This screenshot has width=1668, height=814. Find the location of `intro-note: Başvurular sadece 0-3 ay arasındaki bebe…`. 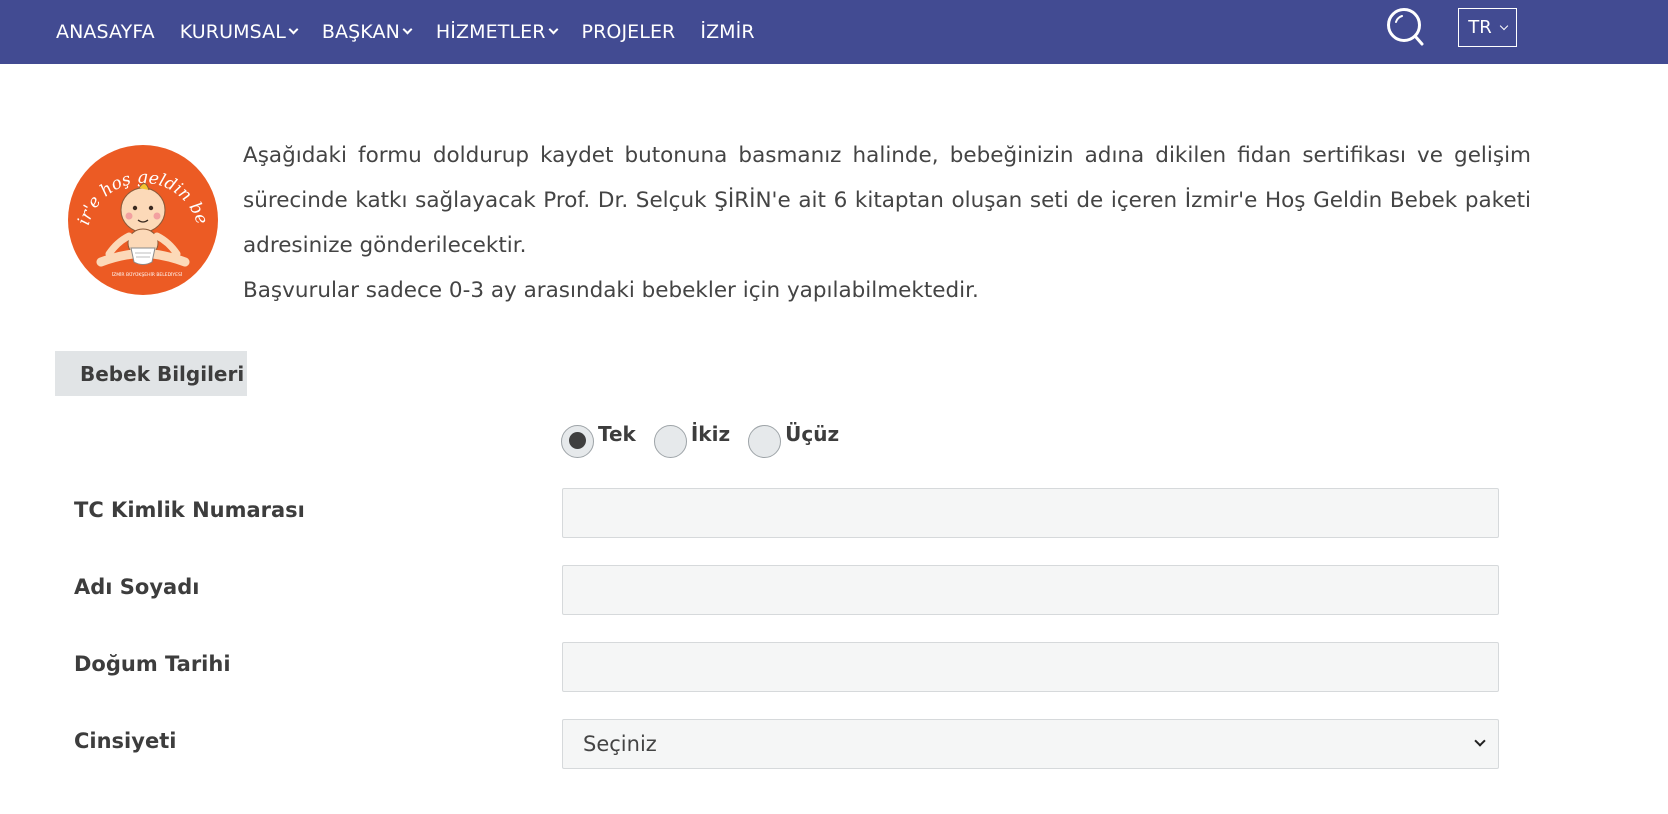

intro-note: Başvurular sadece 0-3 ay arasındaki bebe… is located at coordinates (611, 290).